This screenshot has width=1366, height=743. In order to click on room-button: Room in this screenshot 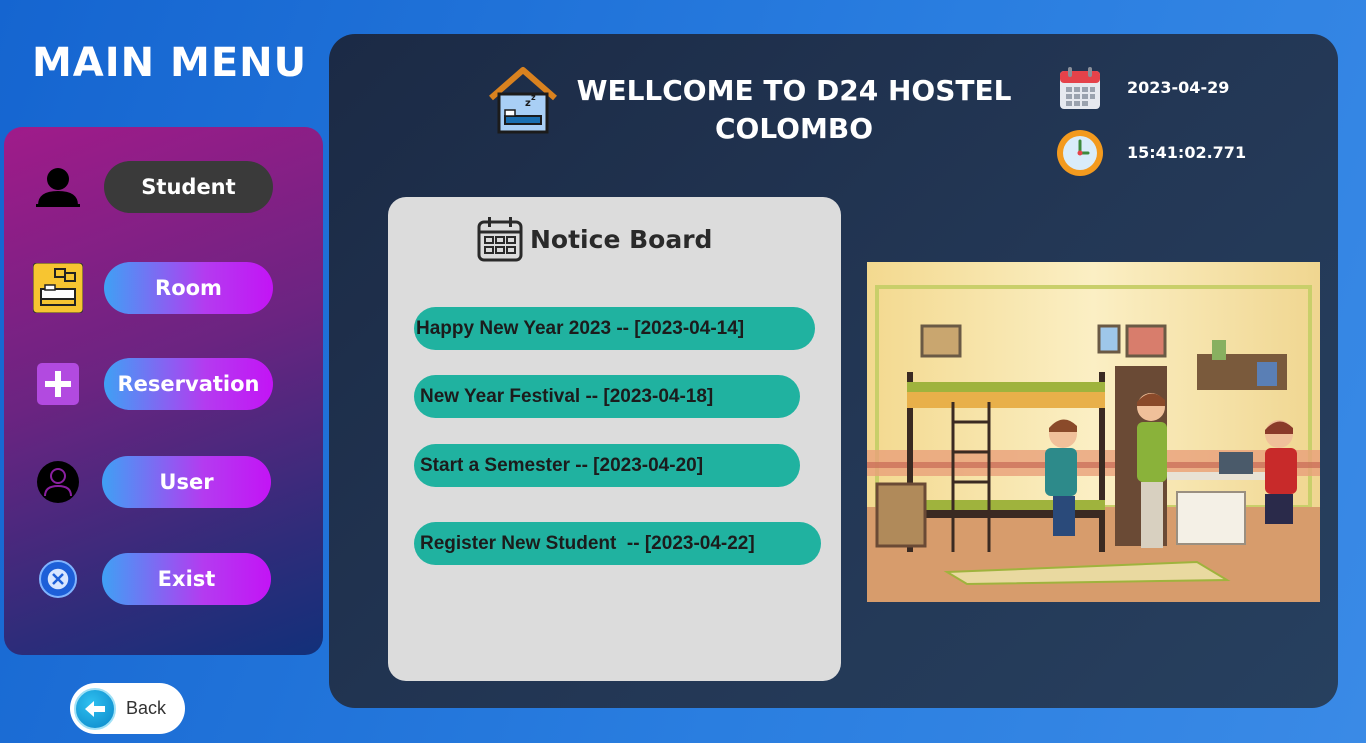, I will do `click(188, 288)`.